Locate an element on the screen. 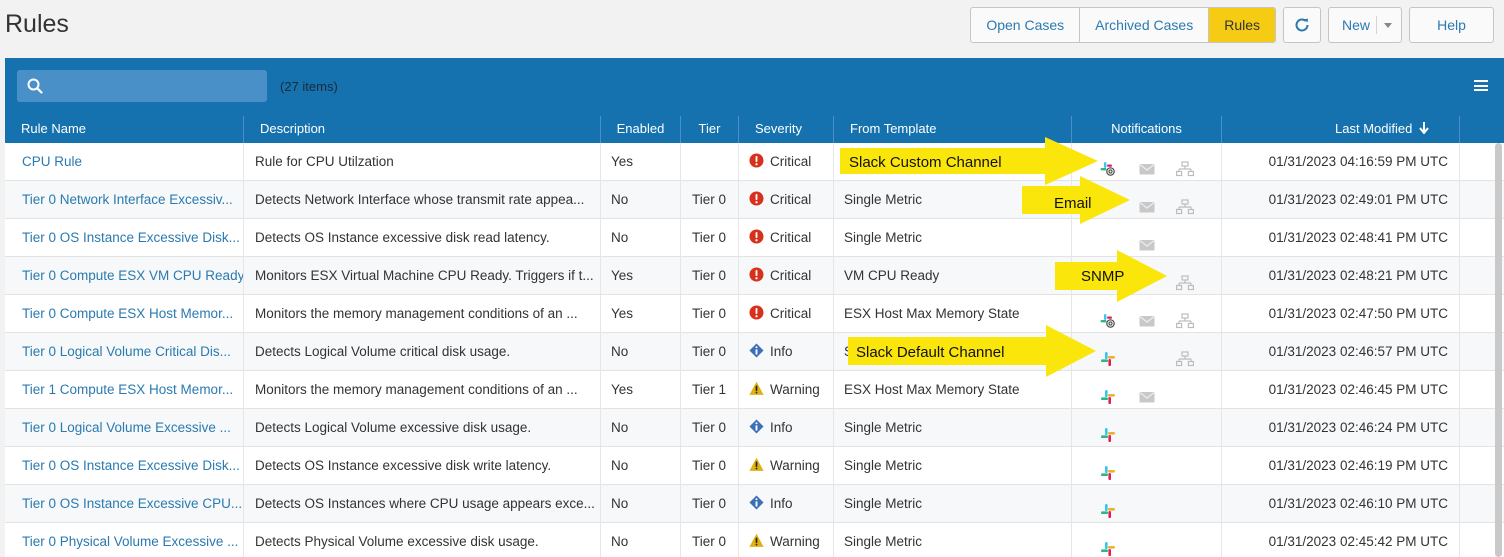 This screenshot has height=557, width=1504. col-description: Description is located at coordinates (421, 129).